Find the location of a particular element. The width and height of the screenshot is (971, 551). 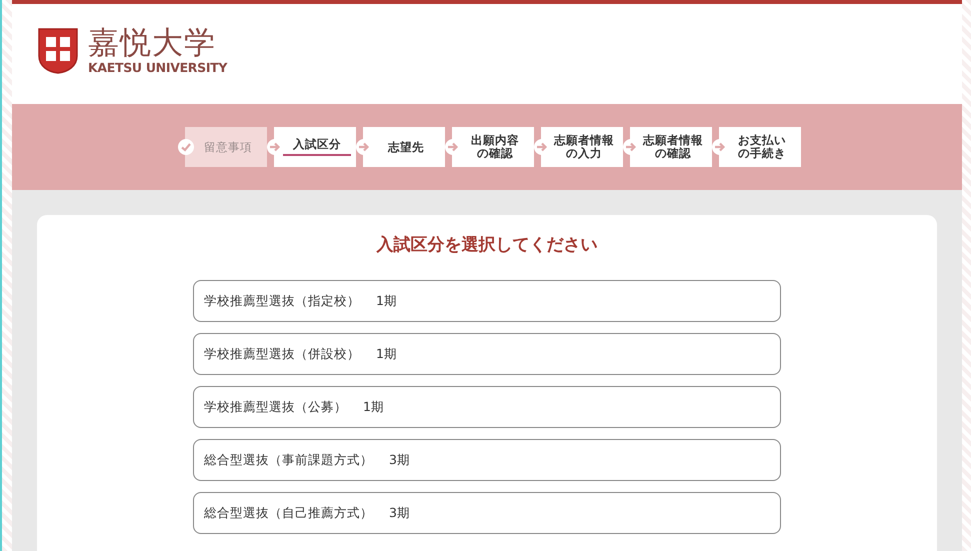

check-icon is located at coordinates (186, 147).